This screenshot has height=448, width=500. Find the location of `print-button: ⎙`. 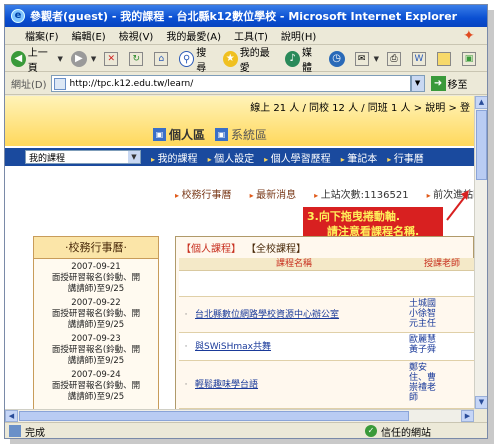

print-button: ⎙ is located at coordinates (395, 58).